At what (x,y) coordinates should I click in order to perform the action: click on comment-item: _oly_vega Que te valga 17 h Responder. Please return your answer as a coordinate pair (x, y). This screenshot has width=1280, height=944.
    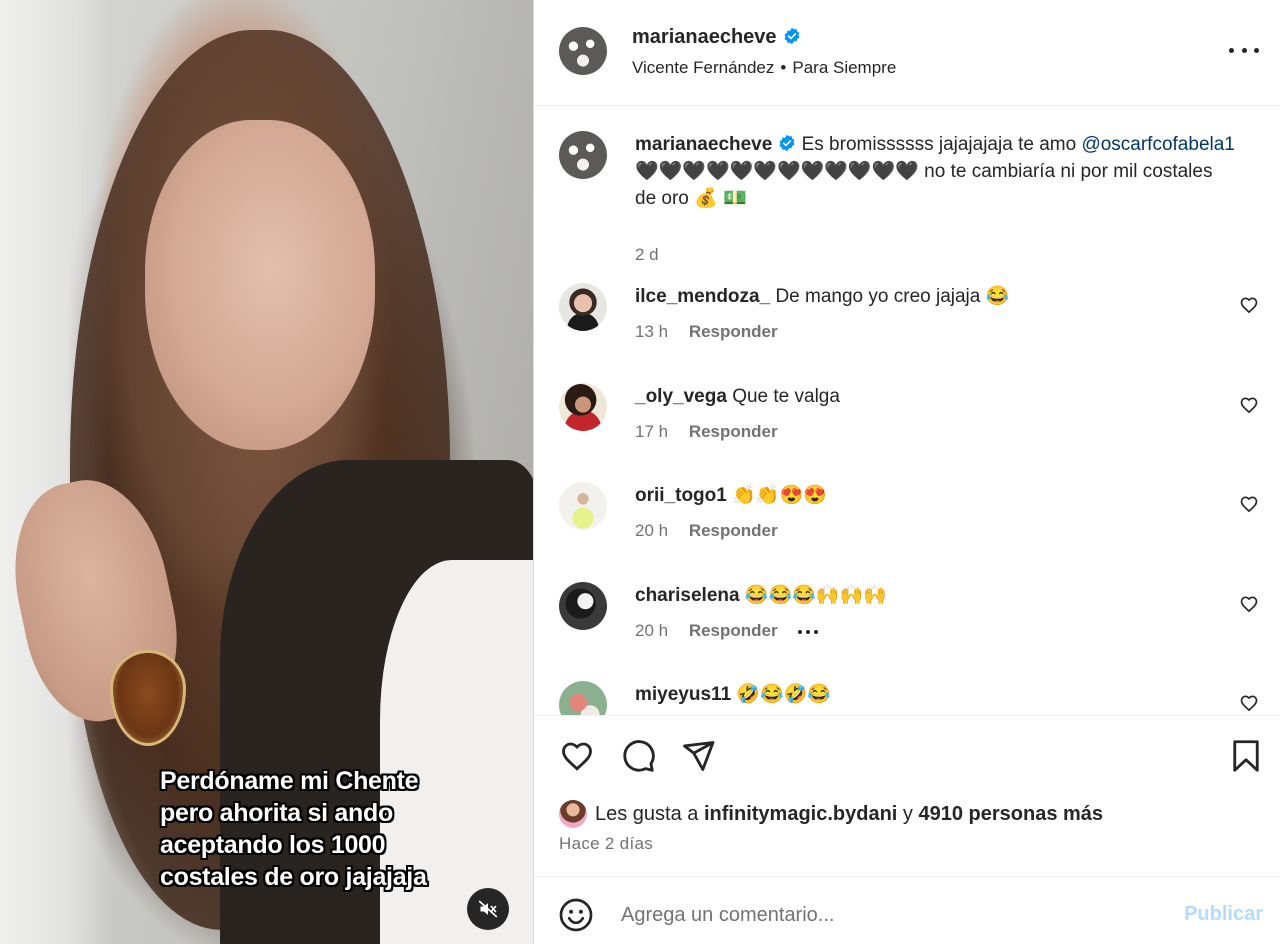
    Looking at the image, I should click on (909, 418).